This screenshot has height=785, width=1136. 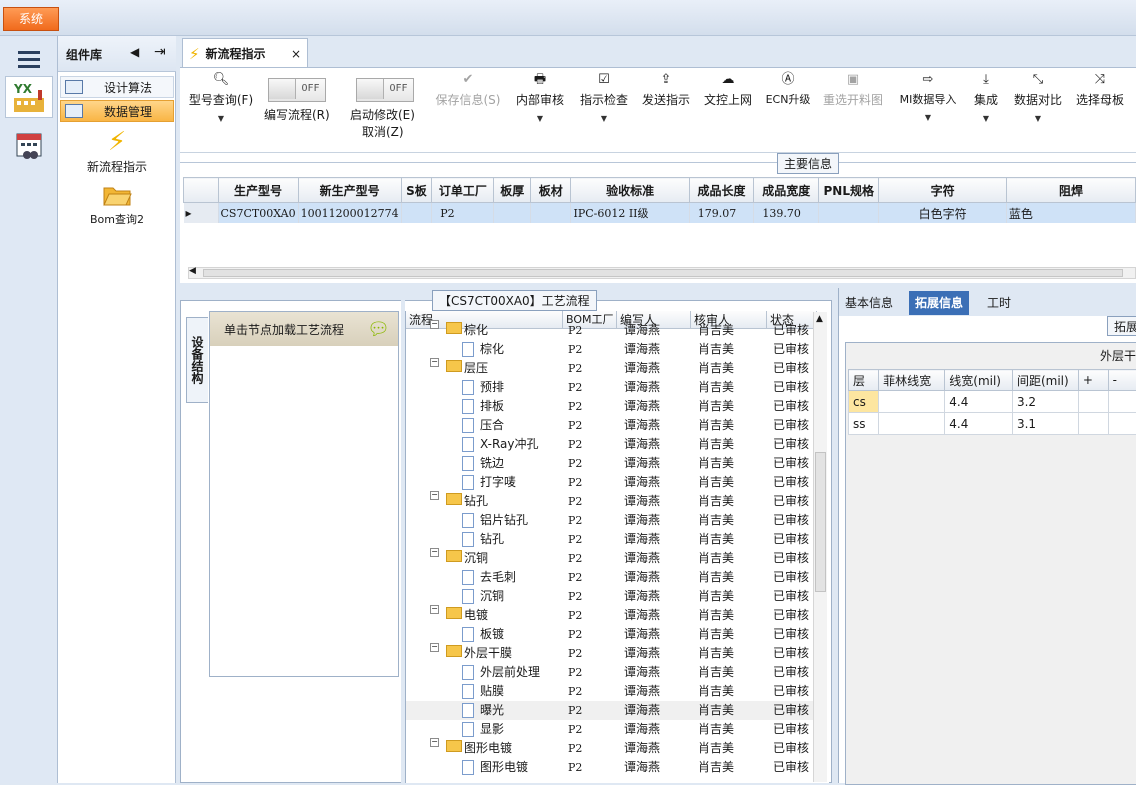 I want to click on reselect-cut-chart-button: ▣ 重选开料图, so click(x=853, y=110).